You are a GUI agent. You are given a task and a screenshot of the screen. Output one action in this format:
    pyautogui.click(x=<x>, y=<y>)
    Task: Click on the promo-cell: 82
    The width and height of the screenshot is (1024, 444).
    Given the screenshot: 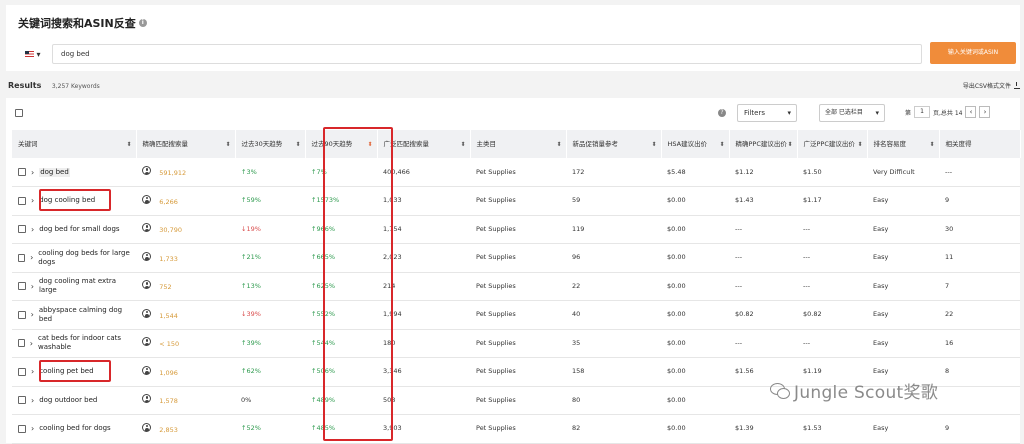 What is the action you would take?
    pyautogui.click(x=613, y=429)
    